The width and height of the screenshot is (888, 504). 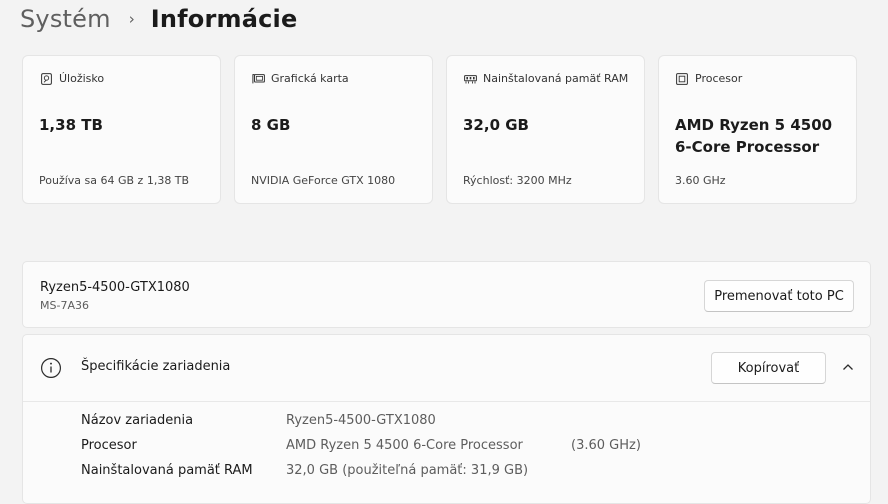 I want to click on page-title: Informácie, so click(x=224, y=19).